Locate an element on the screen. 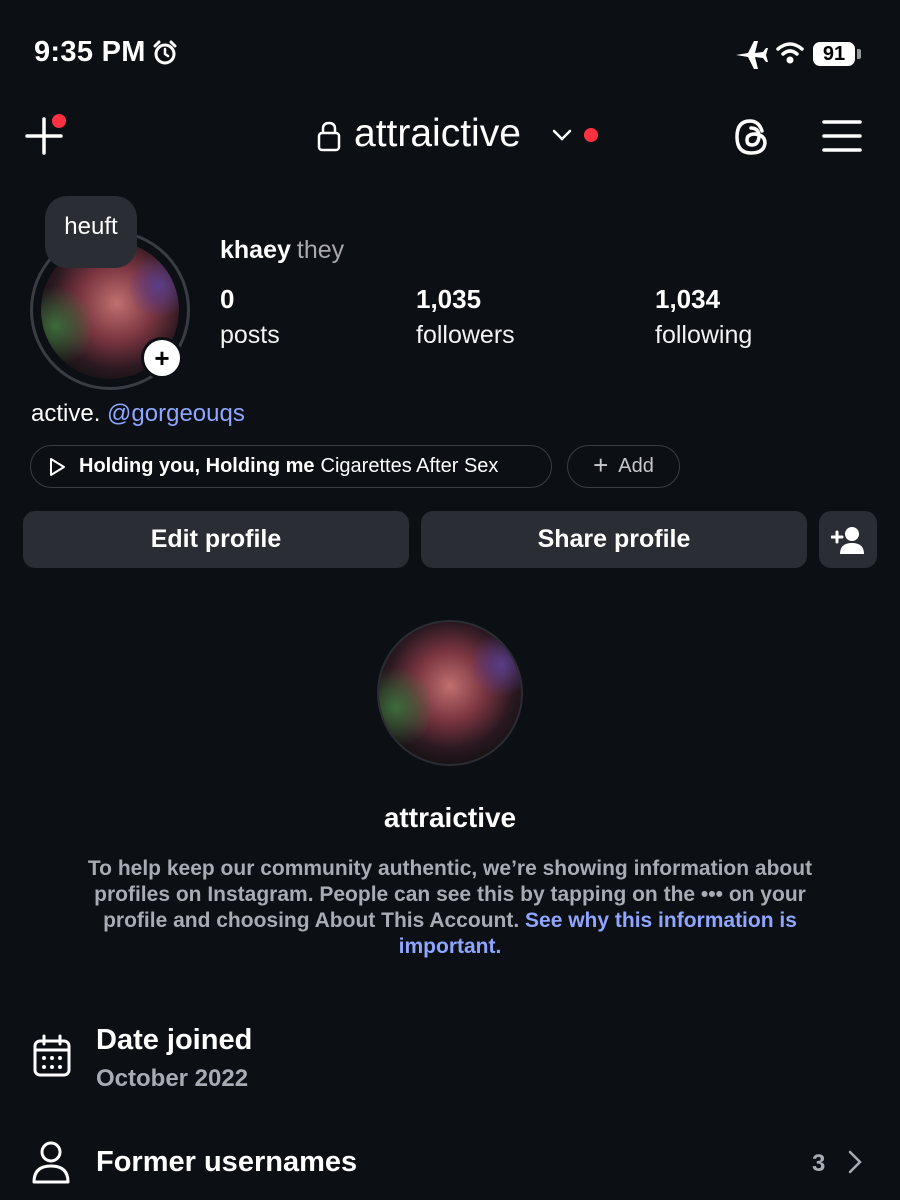 The height and width of the screenshot is (1200, 900). about-username: attraictive is located at coordinates (450, 817).